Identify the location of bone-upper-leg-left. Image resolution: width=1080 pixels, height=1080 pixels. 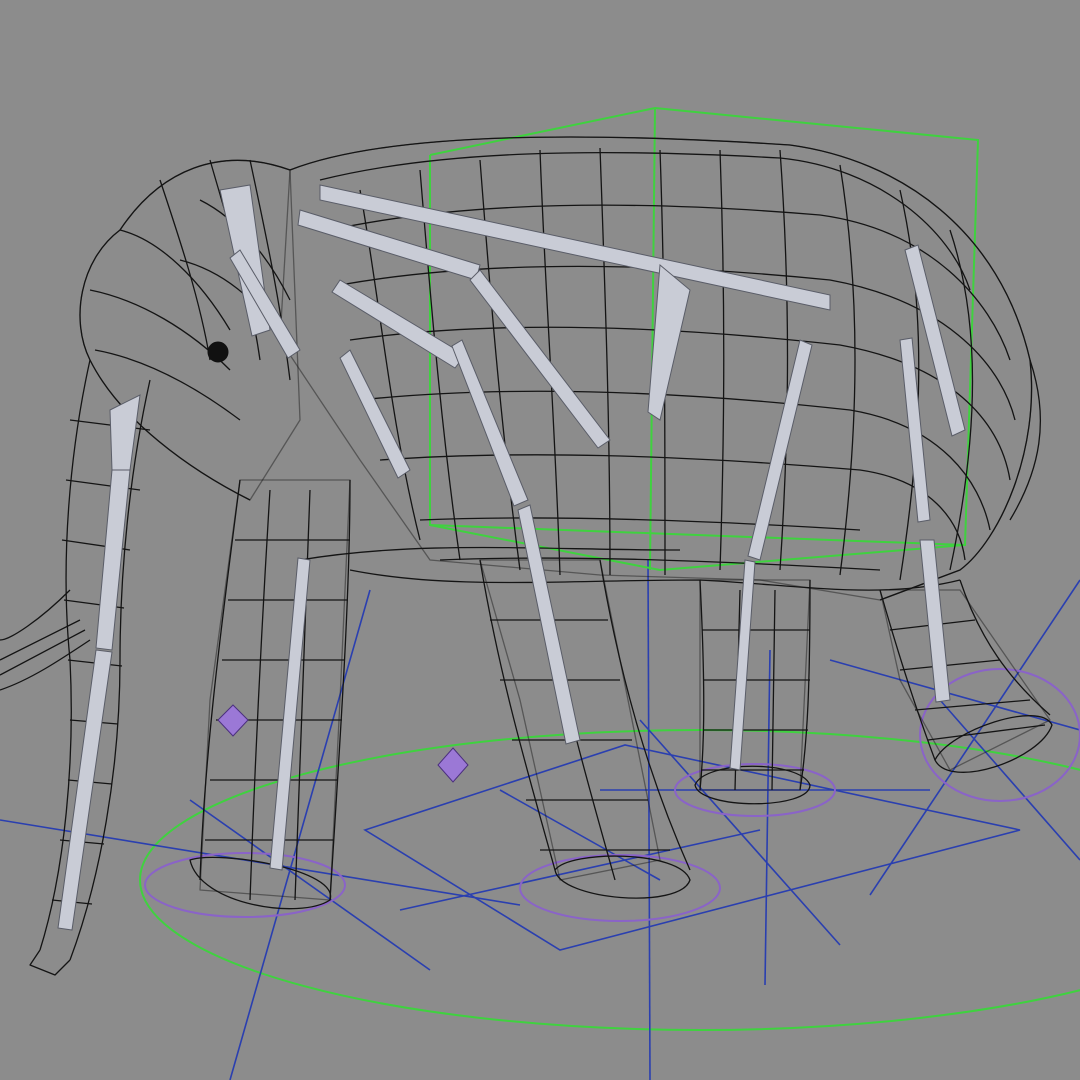
(375, 414).